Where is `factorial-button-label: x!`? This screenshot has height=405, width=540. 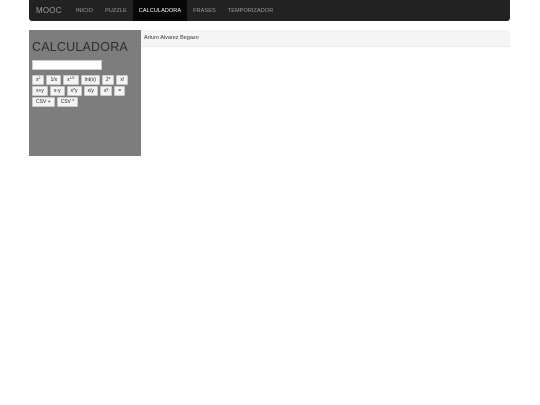
factorial-button-label: x! is located at coordinates (122, 80).